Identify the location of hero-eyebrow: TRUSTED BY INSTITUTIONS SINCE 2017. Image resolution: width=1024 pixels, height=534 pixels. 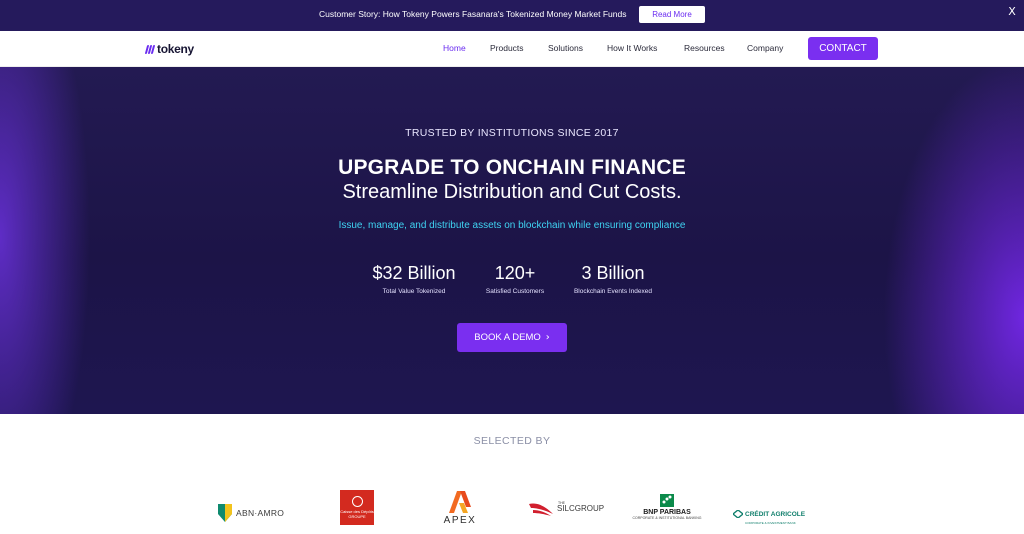
(512, 133).